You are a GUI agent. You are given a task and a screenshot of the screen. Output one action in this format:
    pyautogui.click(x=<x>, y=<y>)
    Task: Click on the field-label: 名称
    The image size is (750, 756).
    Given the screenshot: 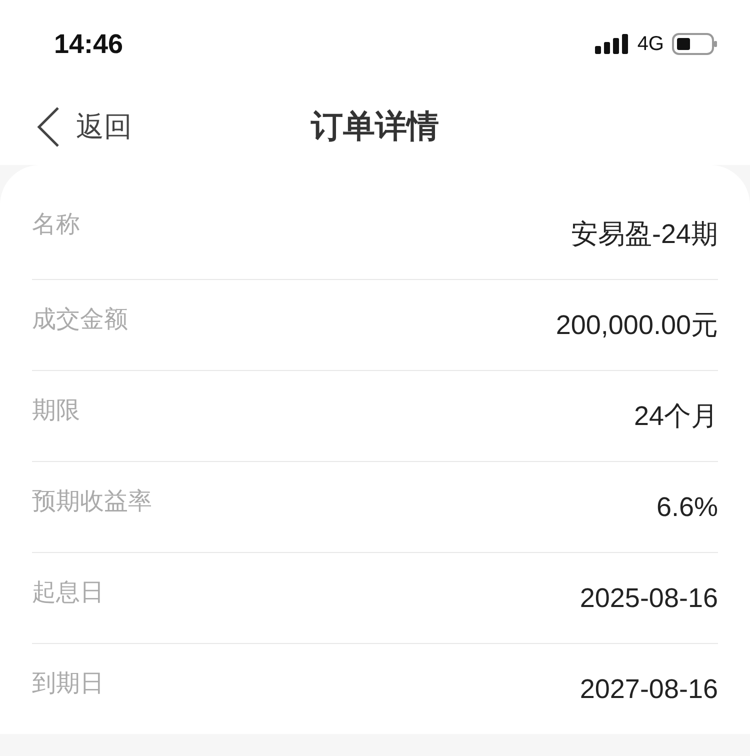 What is the action you would take?
    pyautogui.click(x=56, y=224)
    